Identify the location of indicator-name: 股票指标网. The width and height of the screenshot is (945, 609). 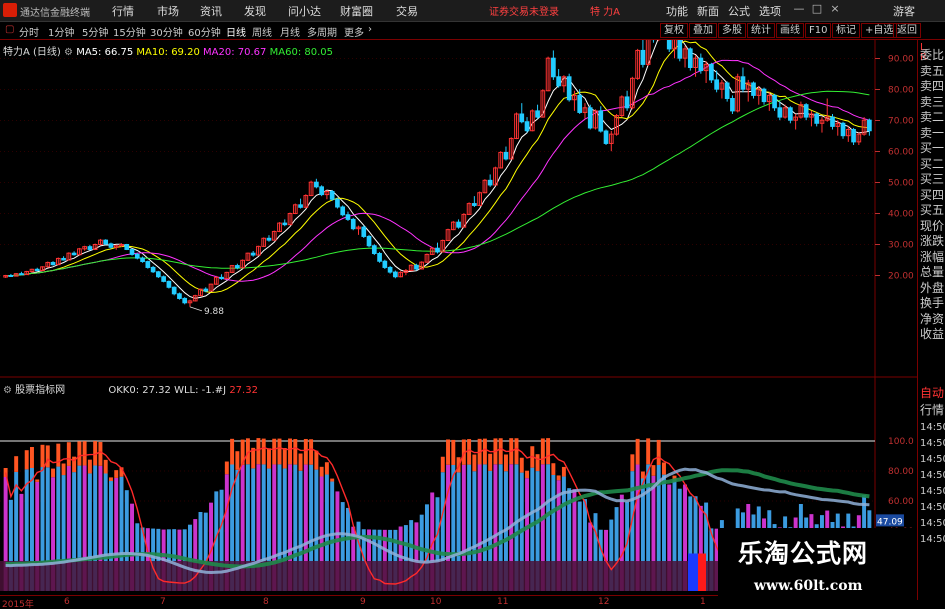
(40, 390).